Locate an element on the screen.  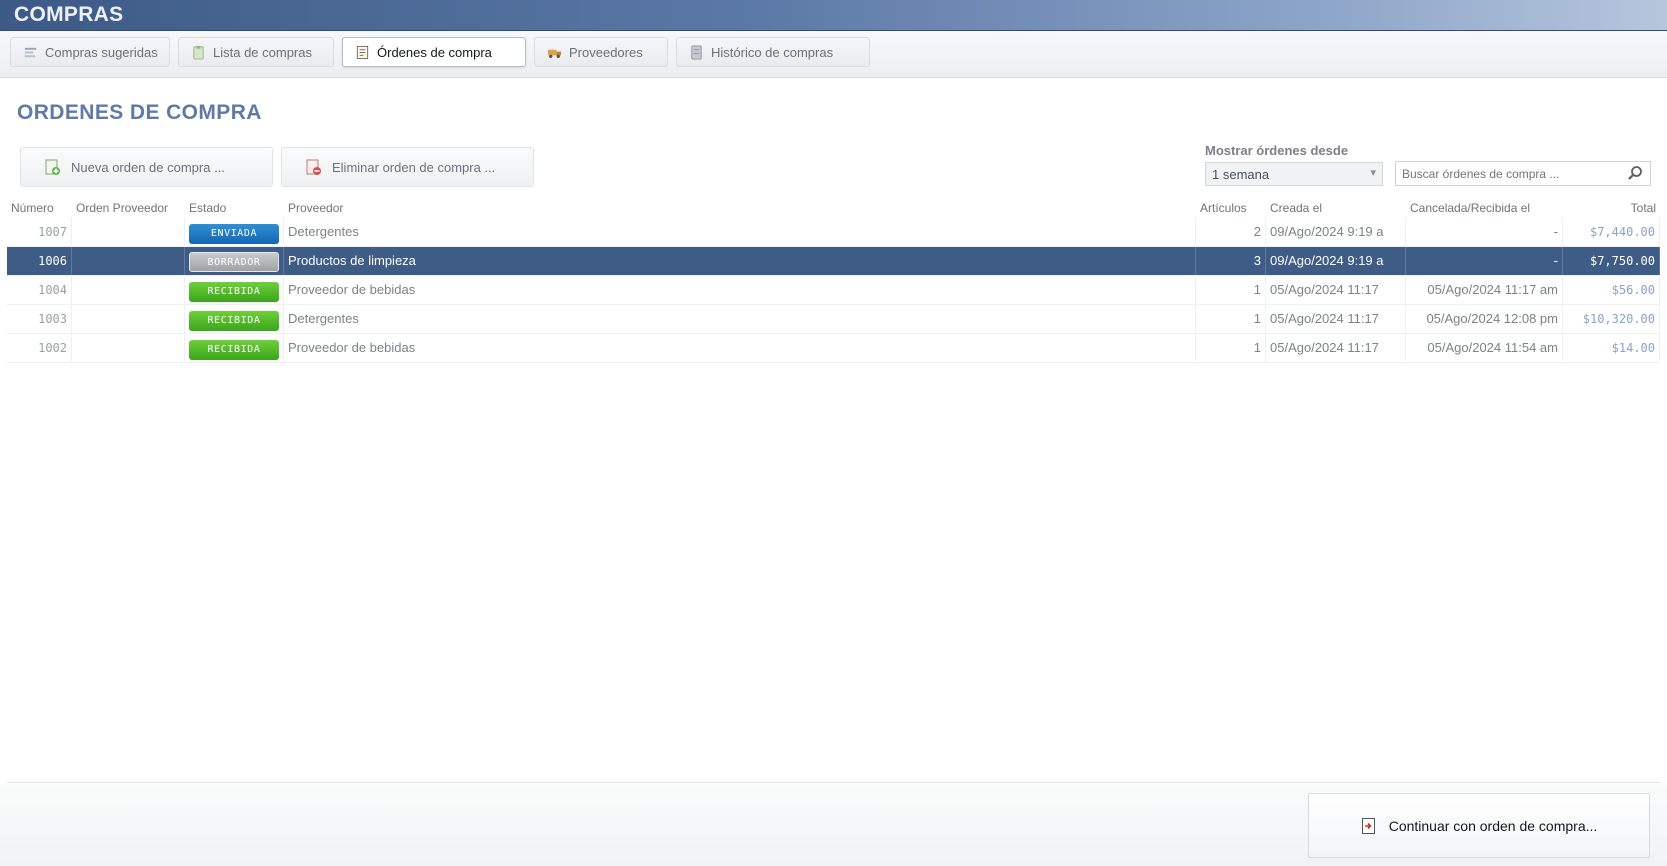
order-total: $7,750.00 is located at coordinates (1611, 261).